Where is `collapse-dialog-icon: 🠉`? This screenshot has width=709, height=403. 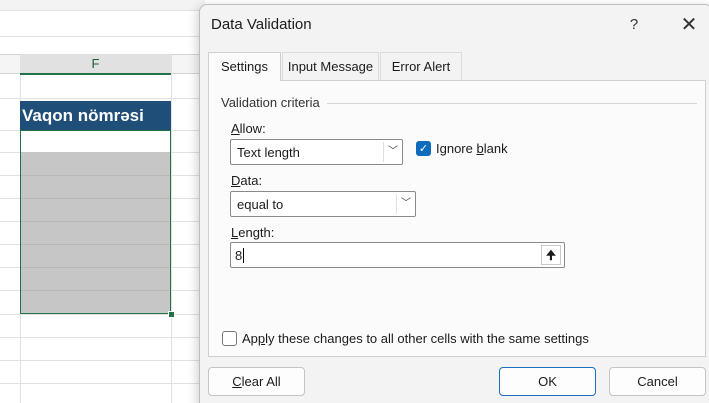 collapse-dialog-icon: 🠉 is located at coordinates (551, 255).